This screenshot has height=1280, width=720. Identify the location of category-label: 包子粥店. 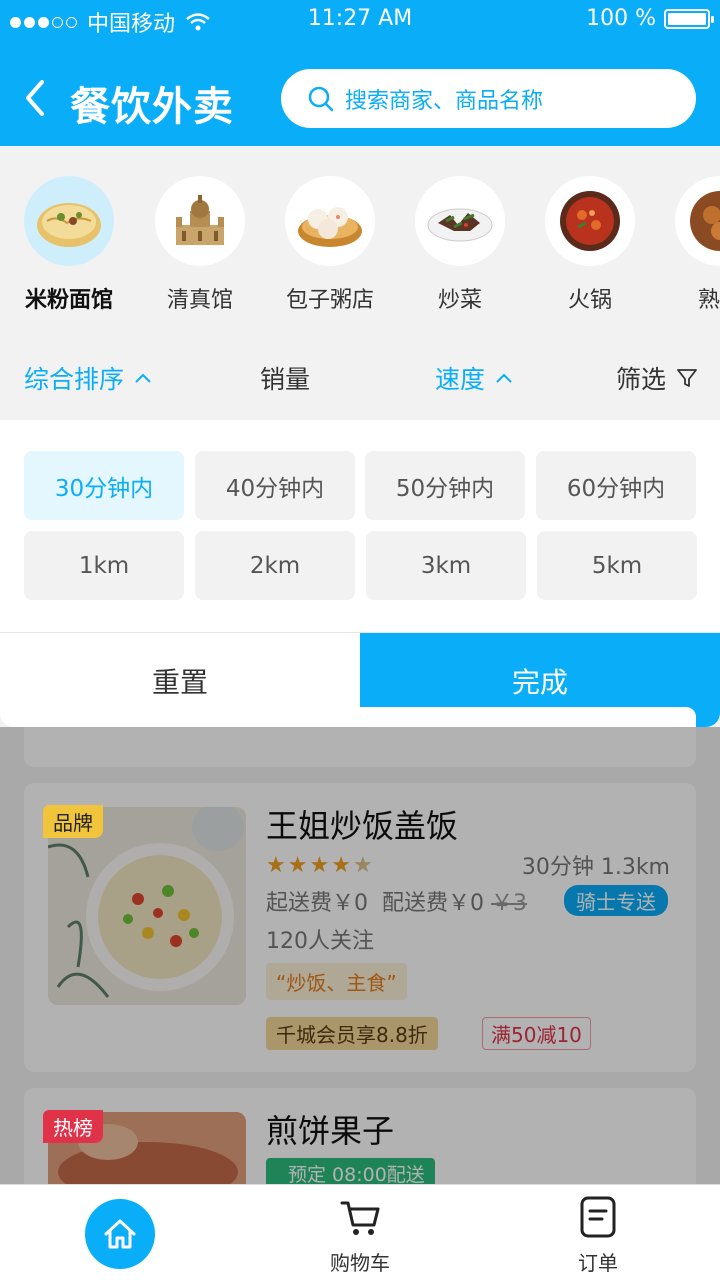
(329, 300).